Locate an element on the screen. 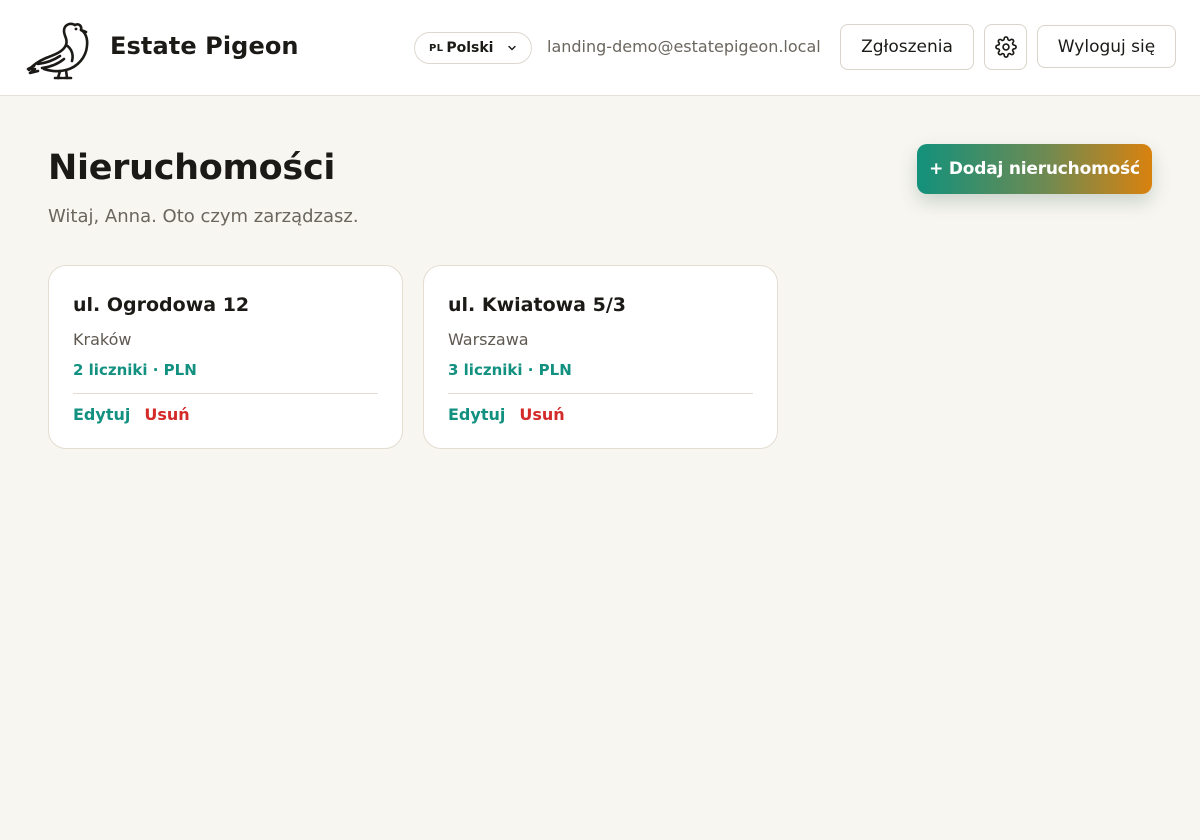 The height and width of the screenshot is (840, 1200). property-address: ul. Kwiatowa 5/3 is located at coordinates (537, 305).